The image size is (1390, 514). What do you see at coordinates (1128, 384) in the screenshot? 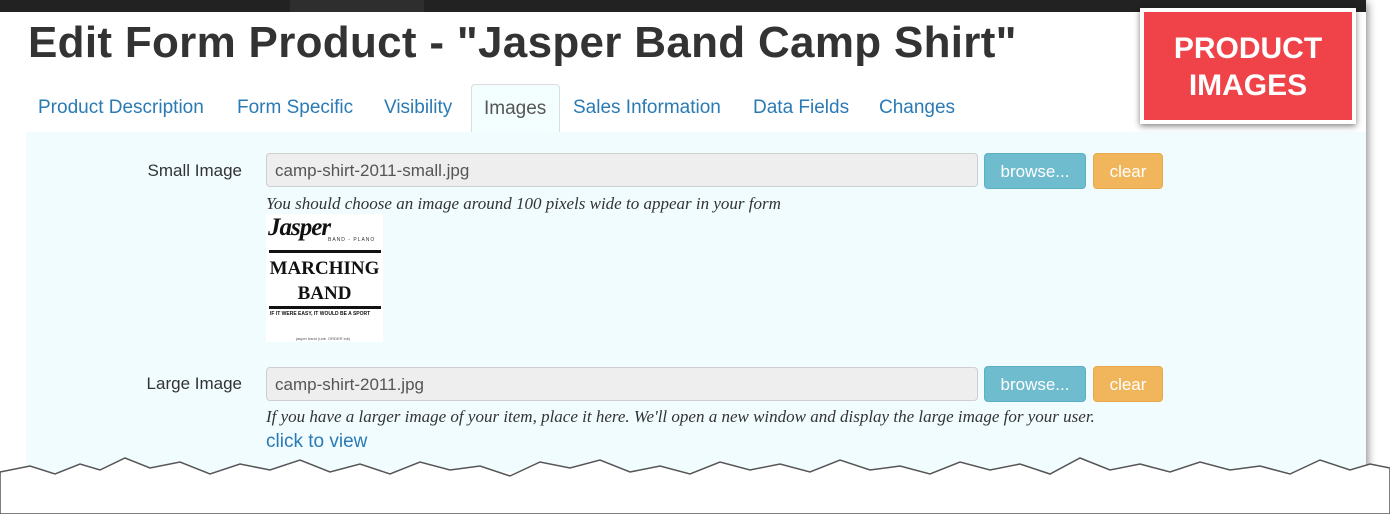
I see `large-image-clear-button: clear` at bounding box center [1128, 384].